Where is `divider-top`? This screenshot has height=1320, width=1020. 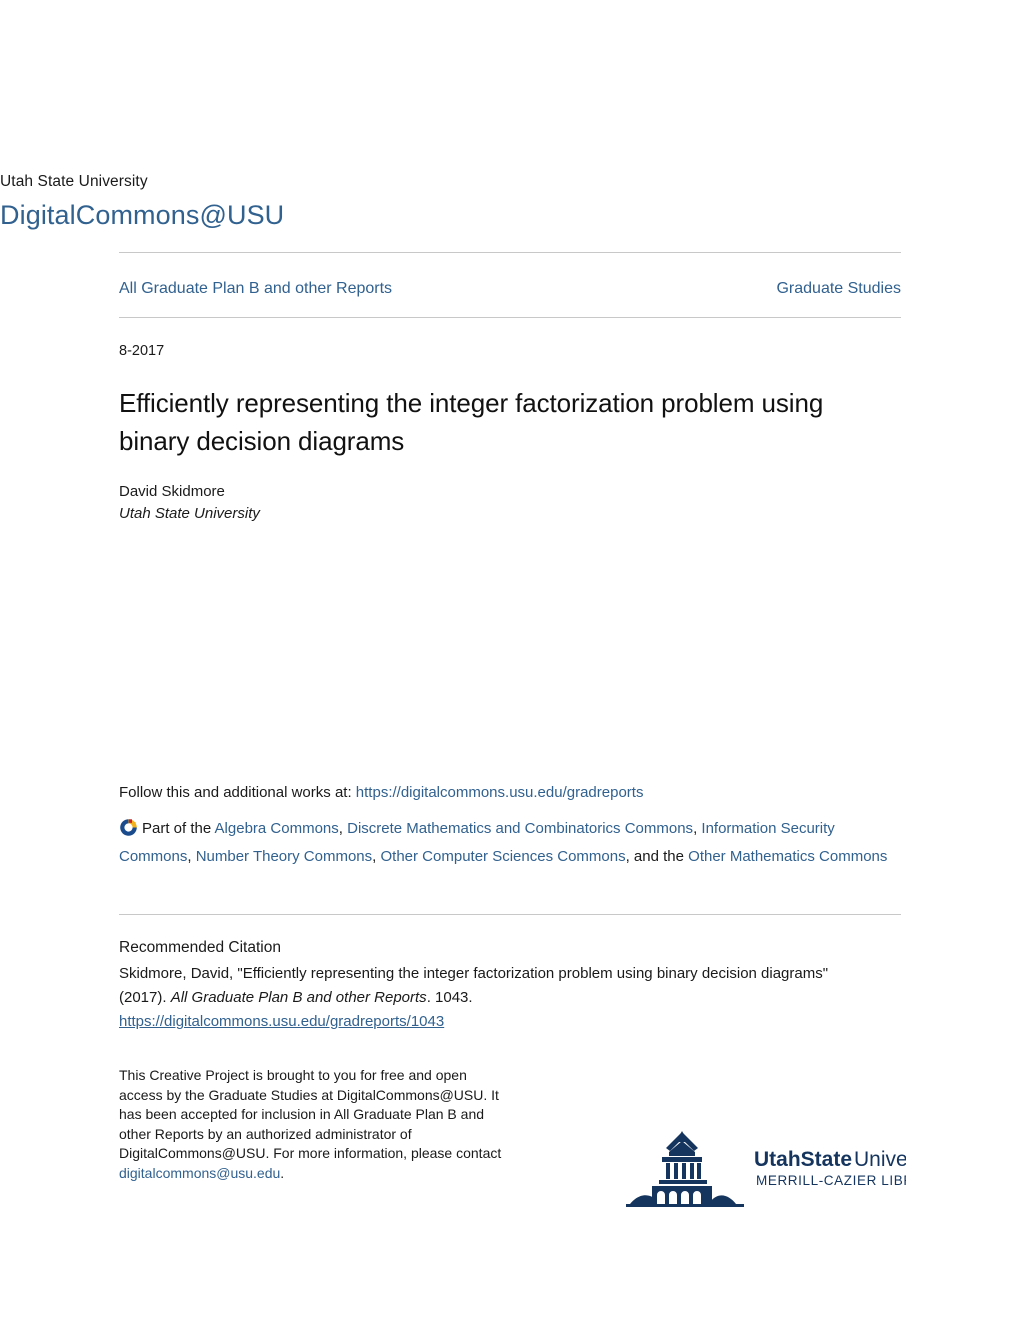
divider-top is located at coordinates (510, 252).